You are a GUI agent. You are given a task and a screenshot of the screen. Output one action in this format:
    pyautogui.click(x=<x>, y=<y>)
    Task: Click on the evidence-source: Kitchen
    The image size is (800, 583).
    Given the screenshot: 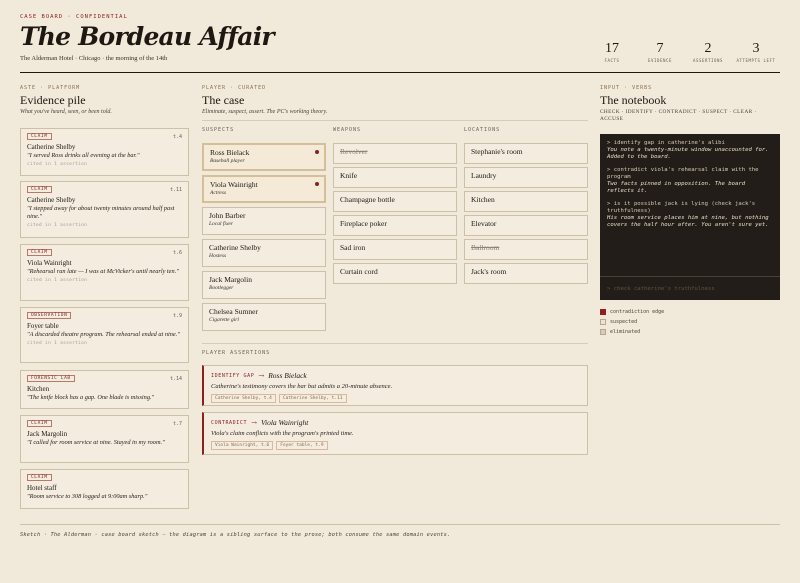 What is the action you would take?
    pyautogui.click(x=38, y=389)
    